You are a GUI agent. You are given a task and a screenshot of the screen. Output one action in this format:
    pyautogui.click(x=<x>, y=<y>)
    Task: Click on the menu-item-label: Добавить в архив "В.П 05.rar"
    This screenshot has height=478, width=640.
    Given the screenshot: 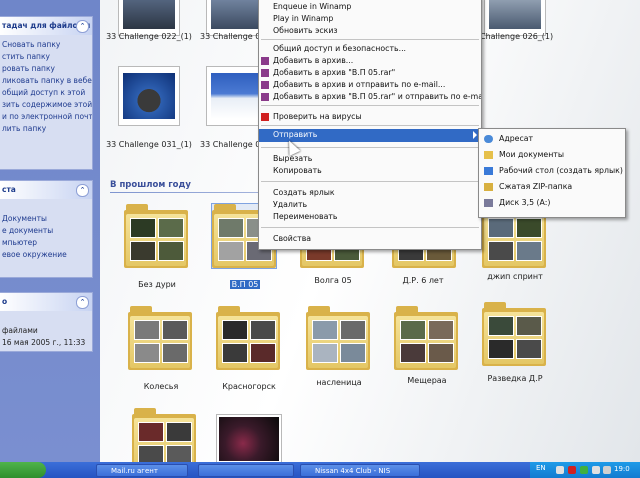 What is the action you would take?
    pyautogui.click(x=334, y=72)
    